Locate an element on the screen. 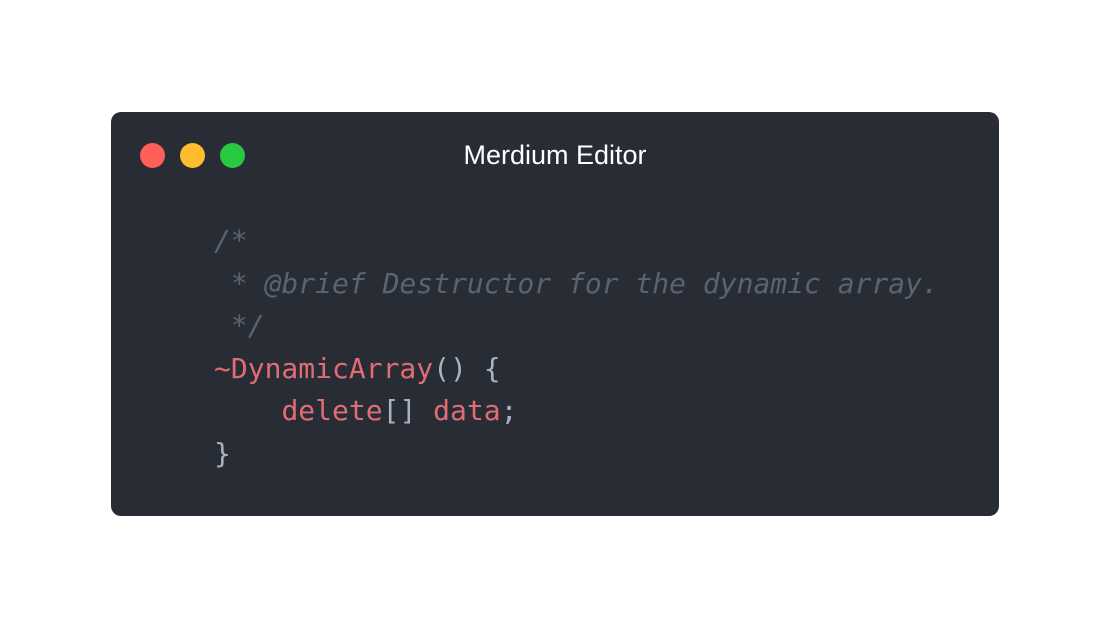 The height and width of the screenshot is (628, 1110). window-title: Merdium Editor is located at coordinates (555, 155).